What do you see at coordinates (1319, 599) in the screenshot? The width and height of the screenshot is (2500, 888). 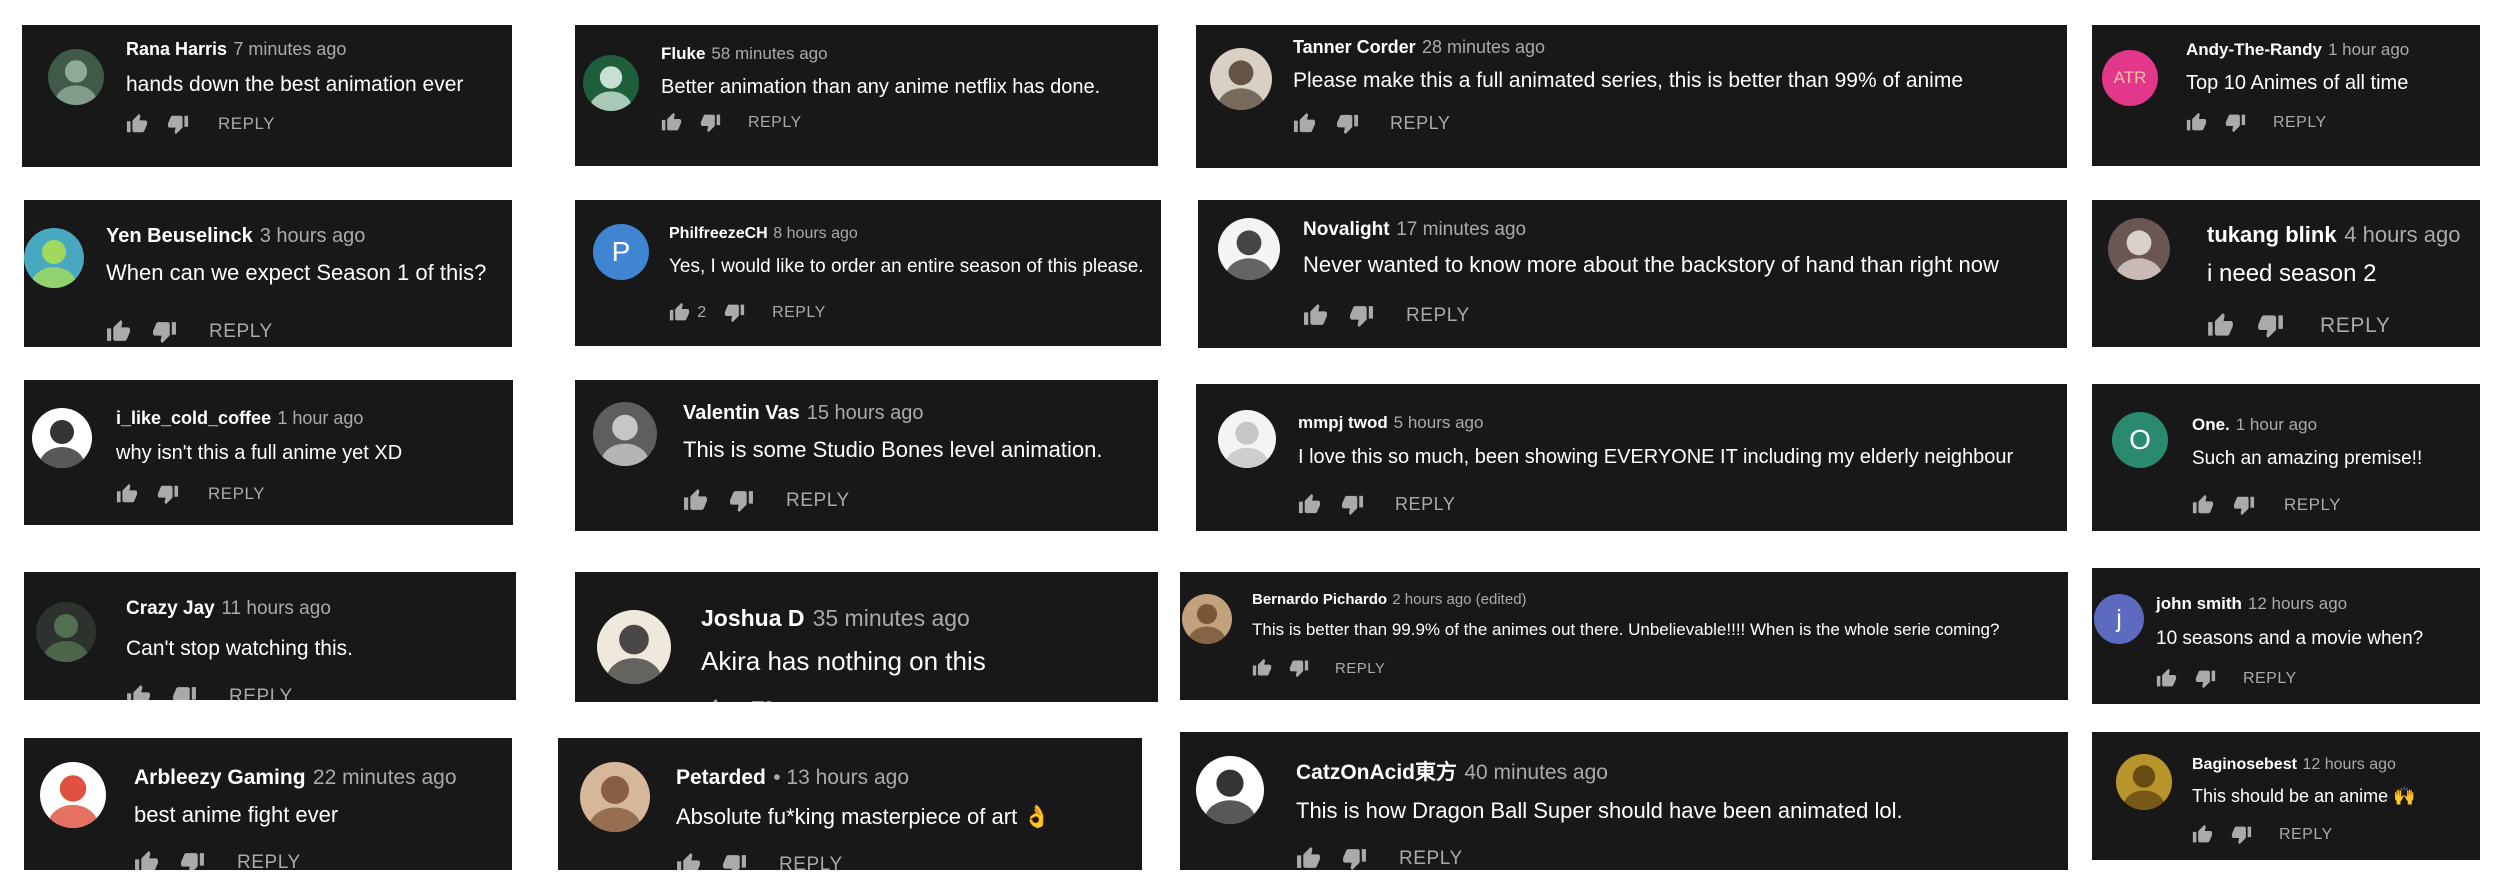 I see `comment-author: Bernardo Pichardo` at bounding box center [1319, 599].